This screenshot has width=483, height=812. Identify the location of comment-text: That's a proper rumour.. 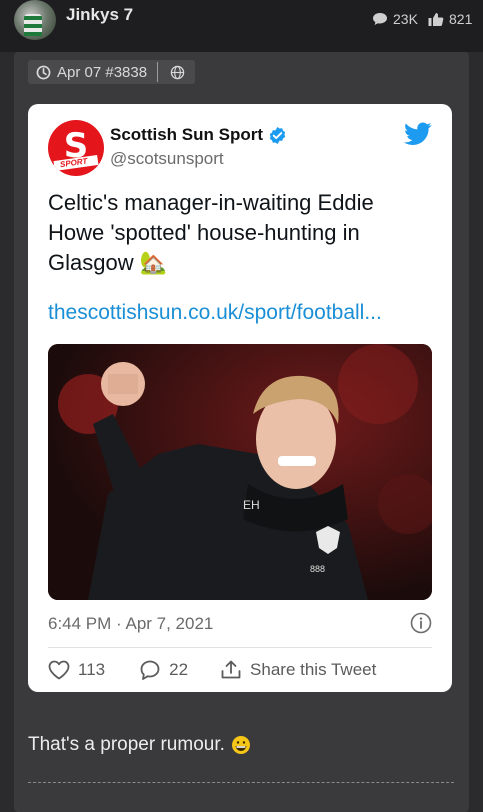
(126, 744).